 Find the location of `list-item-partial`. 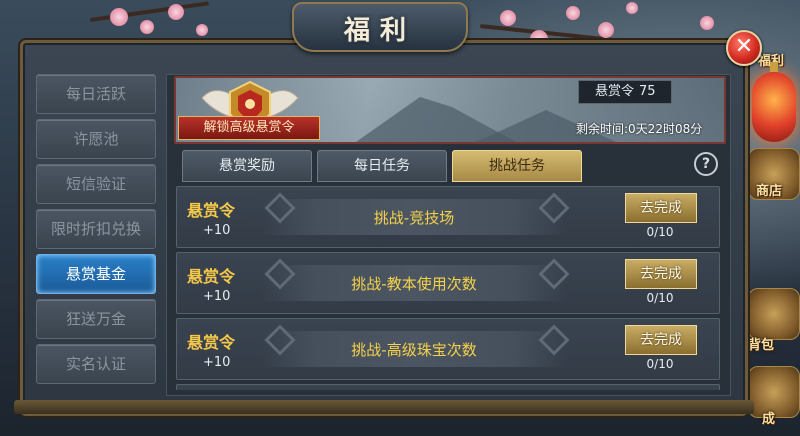

list-item-partial is located at coordinates (448, 387).